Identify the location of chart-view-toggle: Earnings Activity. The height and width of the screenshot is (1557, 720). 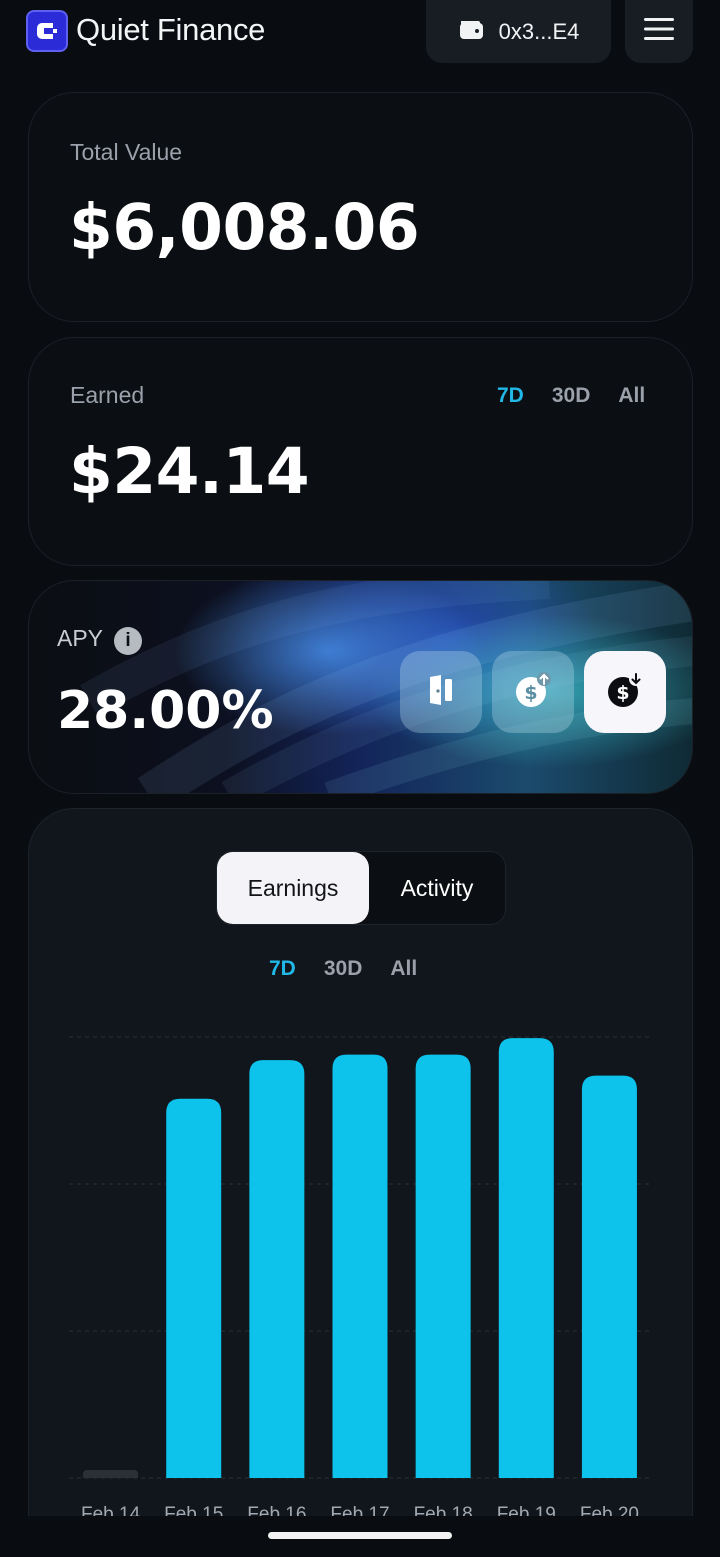
(361, 888).